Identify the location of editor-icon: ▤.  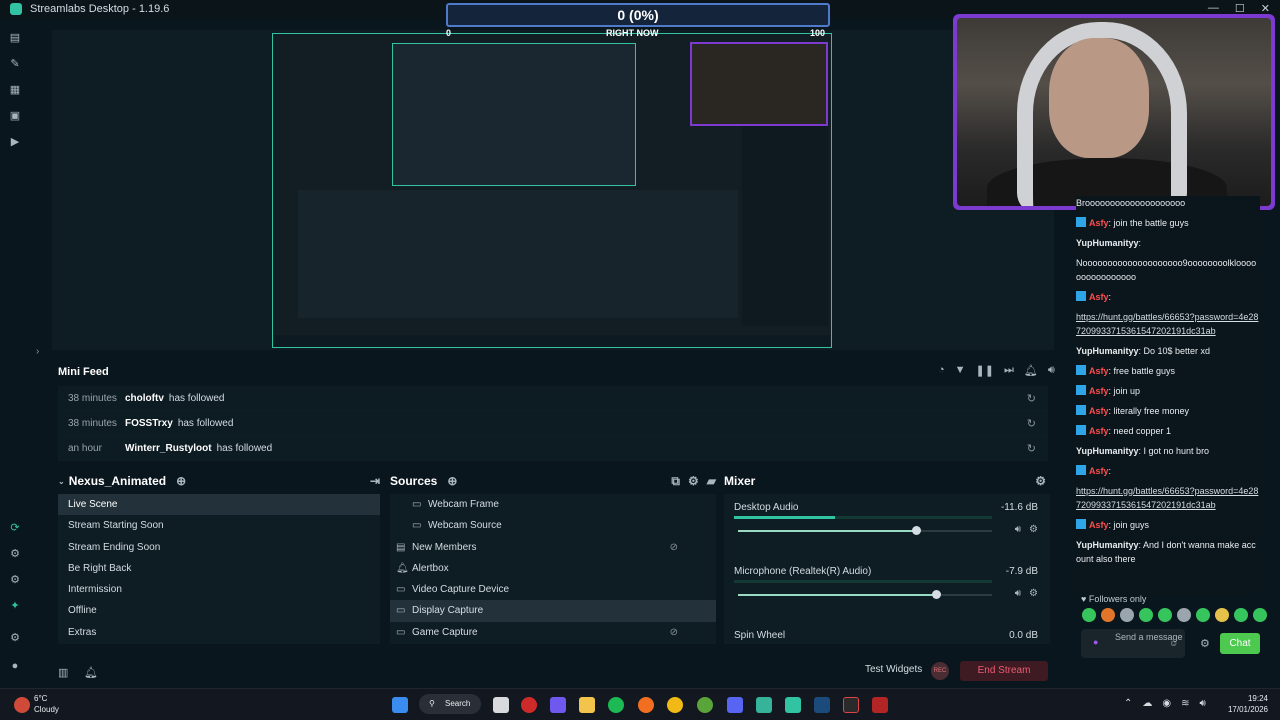
(15, 38).